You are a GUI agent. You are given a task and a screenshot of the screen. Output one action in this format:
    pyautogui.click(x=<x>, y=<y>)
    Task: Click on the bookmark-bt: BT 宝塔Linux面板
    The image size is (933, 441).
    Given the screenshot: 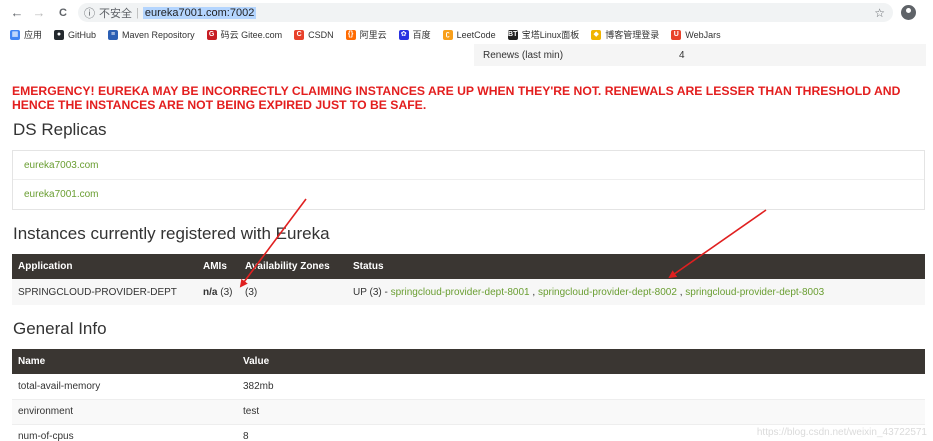 What is the action you would take?
    pyautogui.click(x=543, y=34)
    